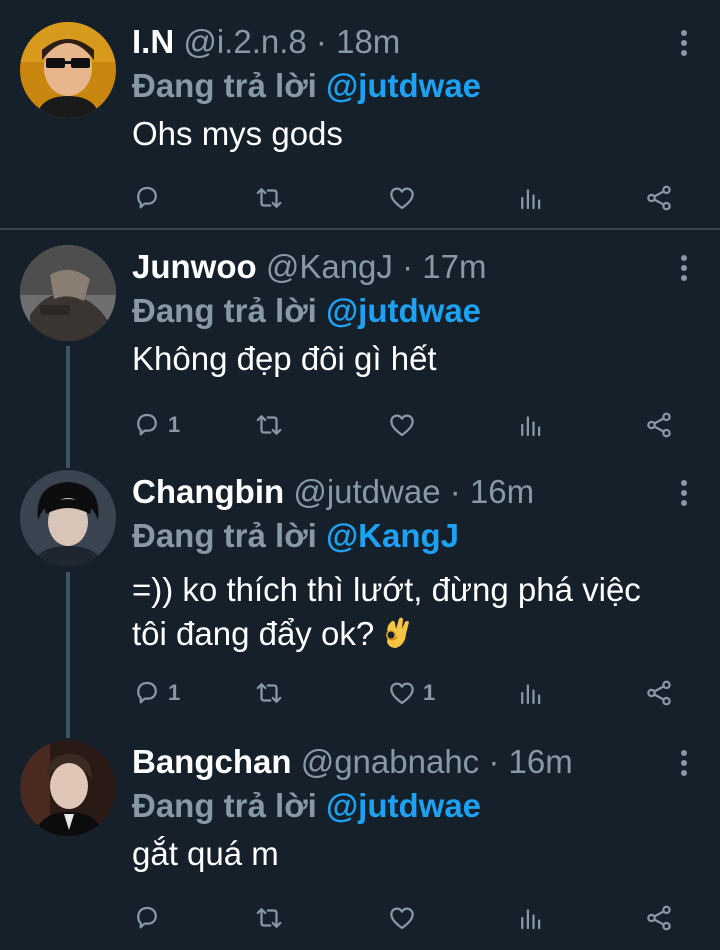 The width and height of the screenshot is (720, 950). What do you see at coordinates (454, 266) in the screenshot?
I see `timestamp: 17m` at bounding box center [454, 266].